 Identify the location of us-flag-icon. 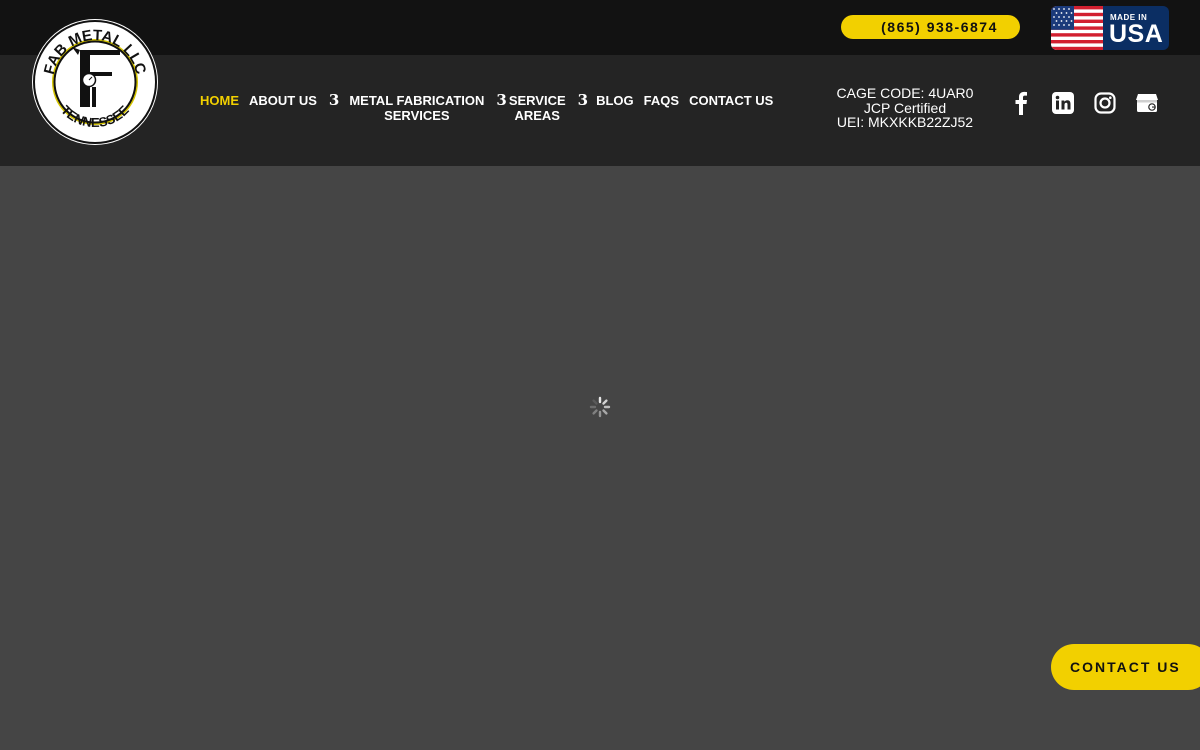
(1077, 28).